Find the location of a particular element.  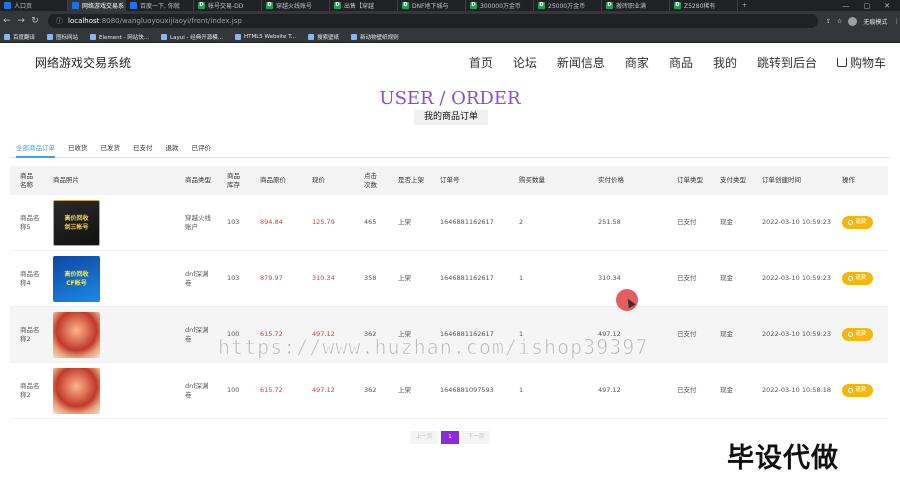

order-filter-tab: 已发货 is located at coordinates (111, 149).